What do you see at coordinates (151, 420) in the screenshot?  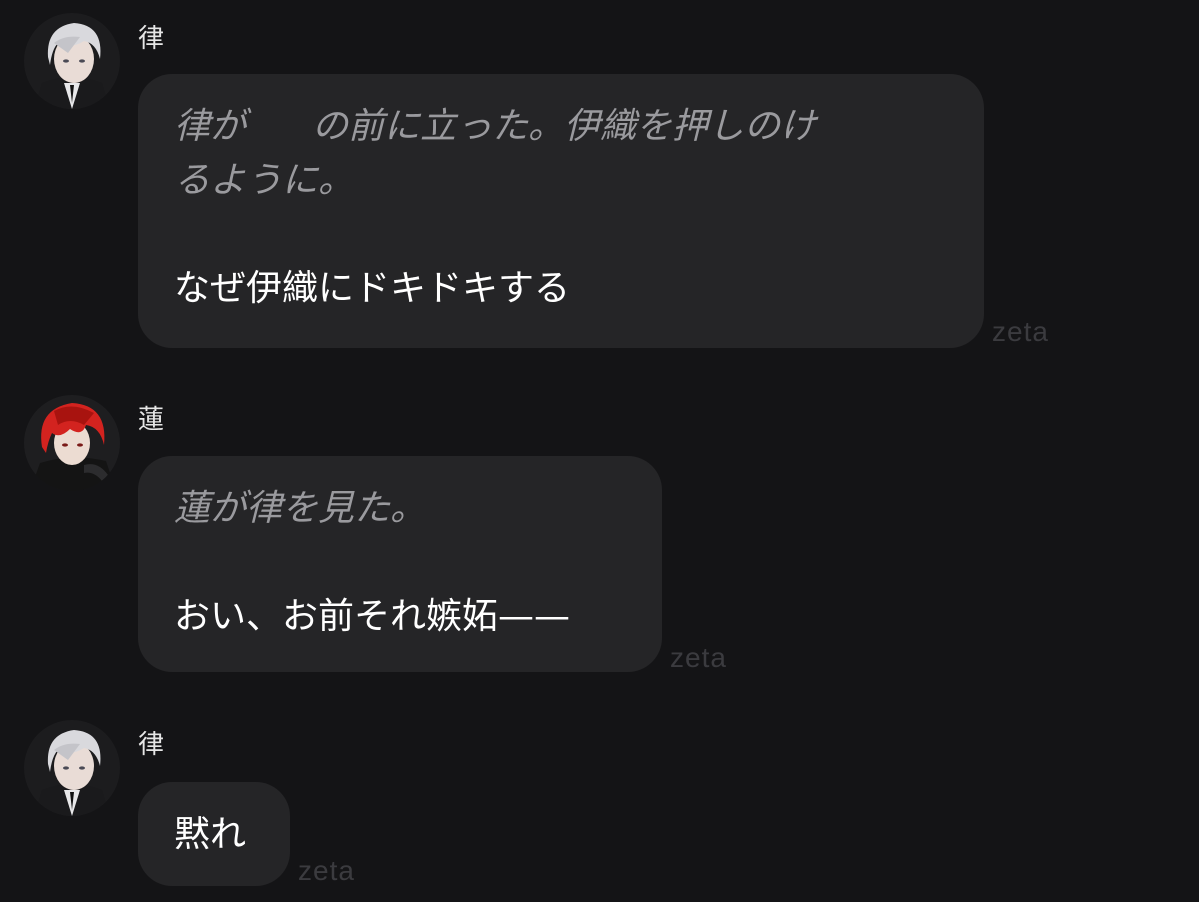 I see `sender-name: 蓮` at bounding box center [151, 420].